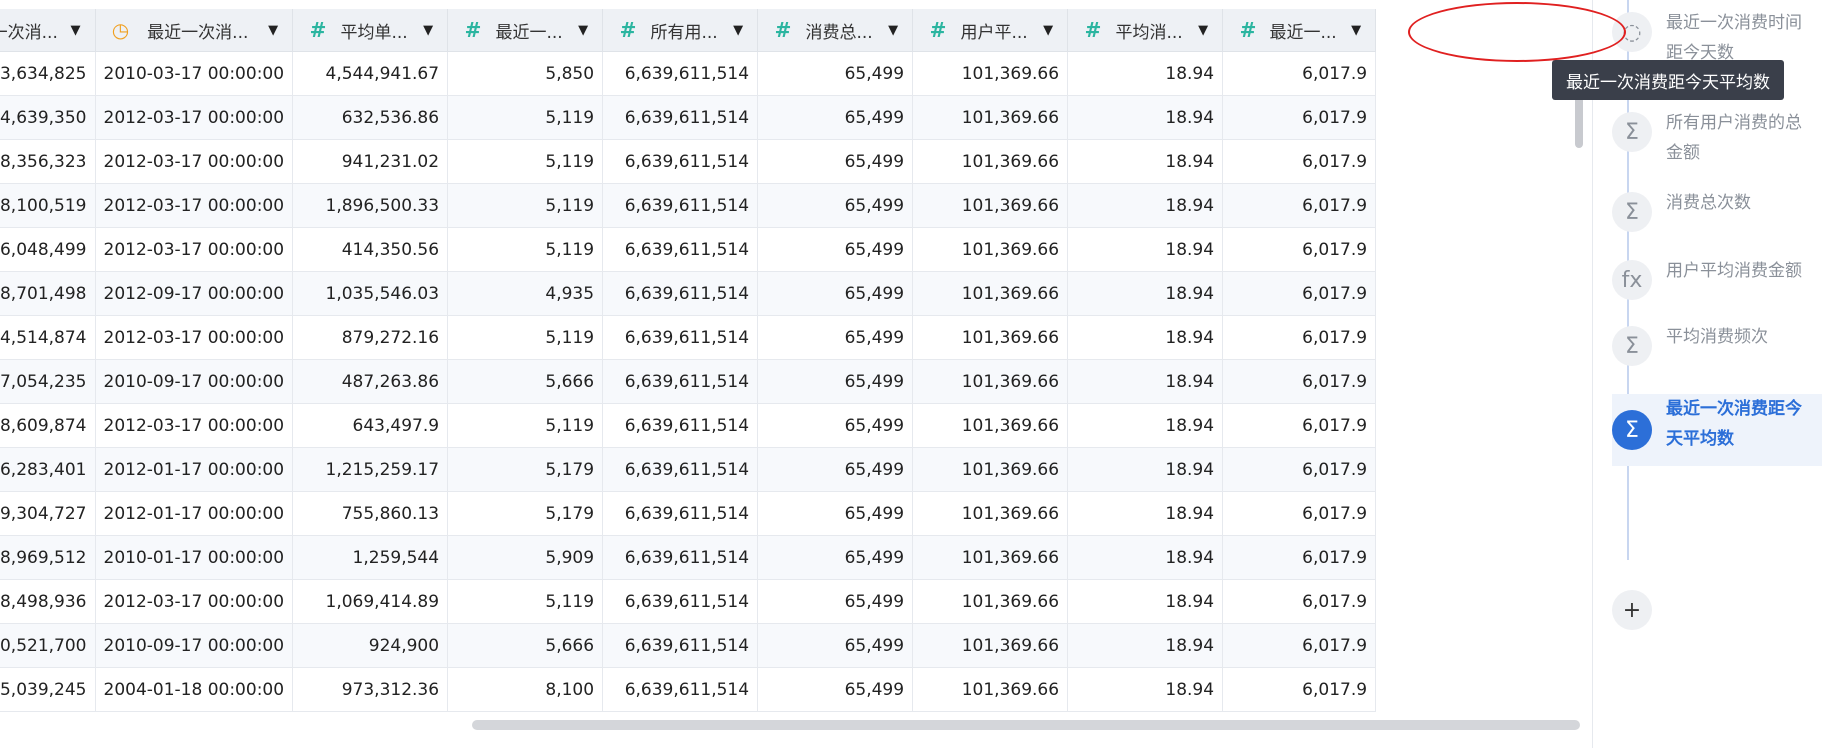 This screenshot has width=1822, height=748. Describe the element at coordinates (1717, 344) in the screenshot. I see `sidebar-item-4: Σ 平均消费频次` at that location.